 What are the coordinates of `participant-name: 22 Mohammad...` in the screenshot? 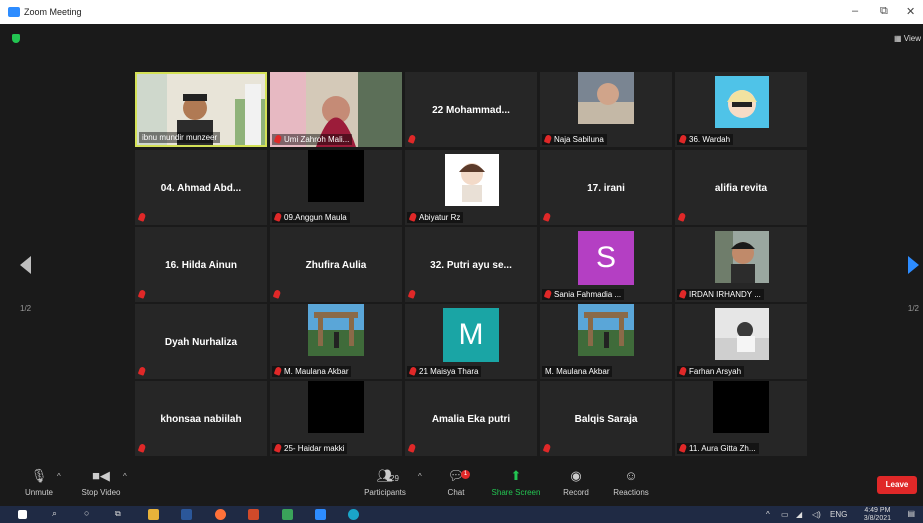 It's located at (471, 110).